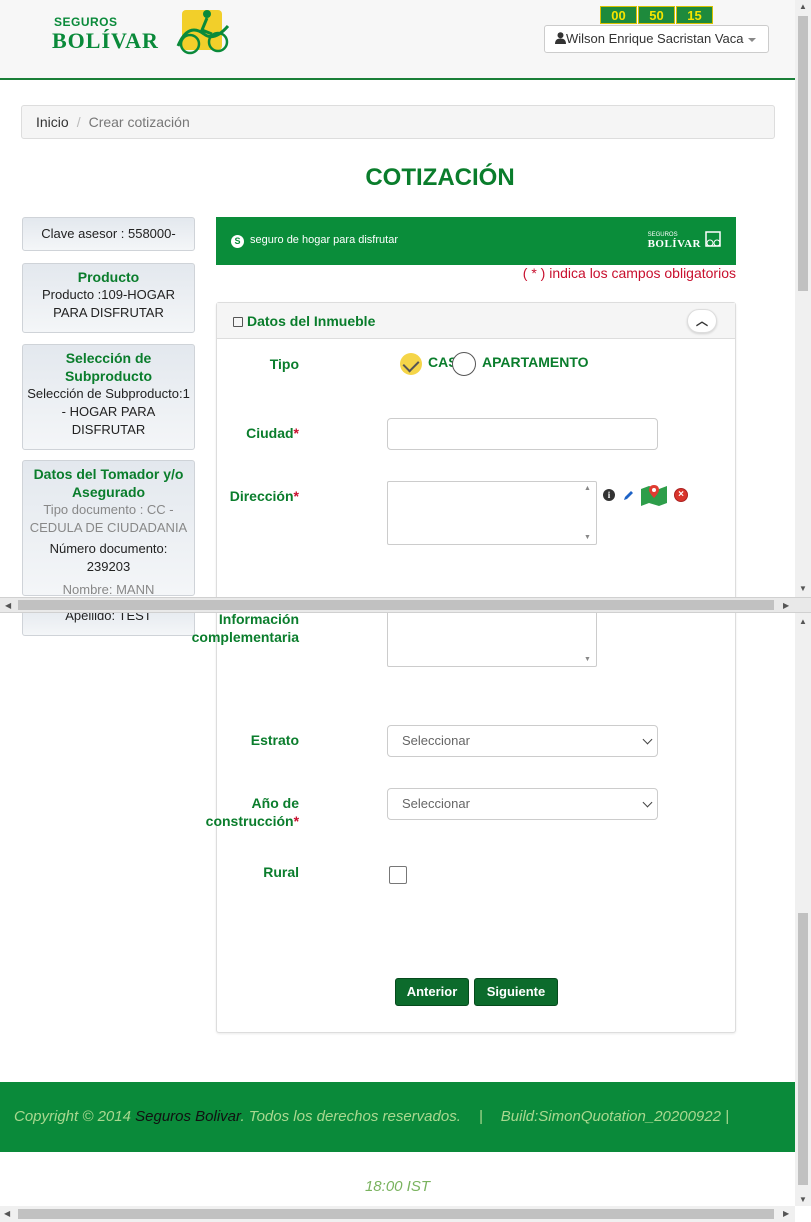 The width and height of the screenshot is (811, 1222). What do you see at coordinates (432, 992) in the screenshot?
I see `anterior-button: Anterior` at bounding box center [432, 992].